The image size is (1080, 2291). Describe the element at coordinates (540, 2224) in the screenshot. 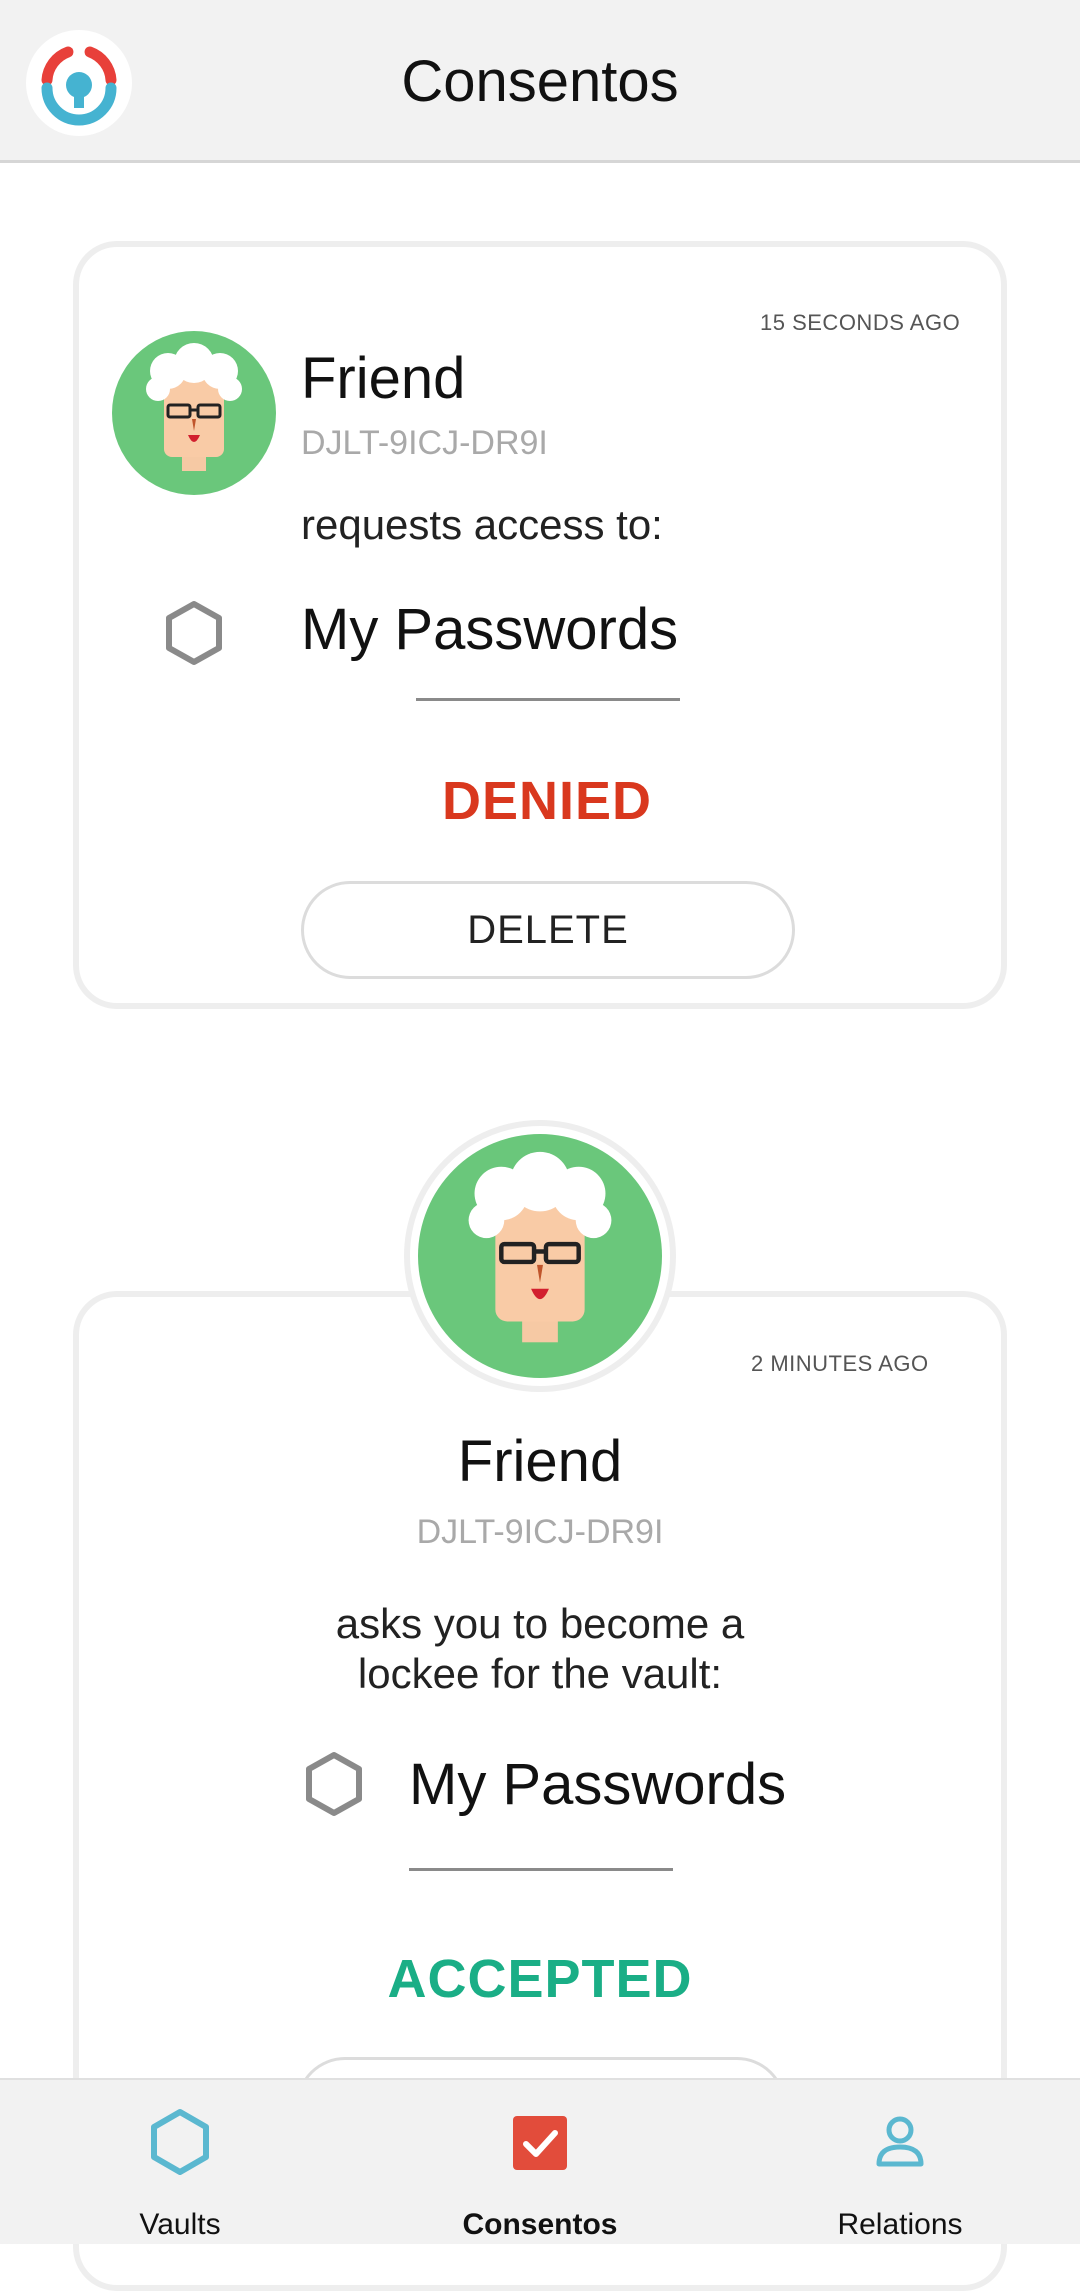

I see `nav-label-consentos: Consentos` at that location.